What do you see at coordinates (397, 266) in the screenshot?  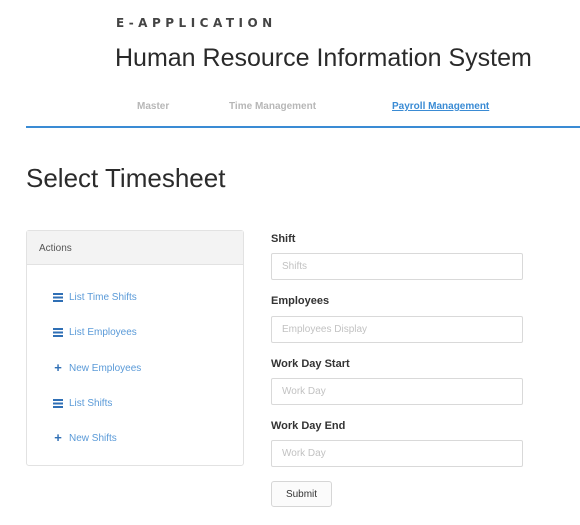 I see `shift-input` at bounding box center [397, 266].